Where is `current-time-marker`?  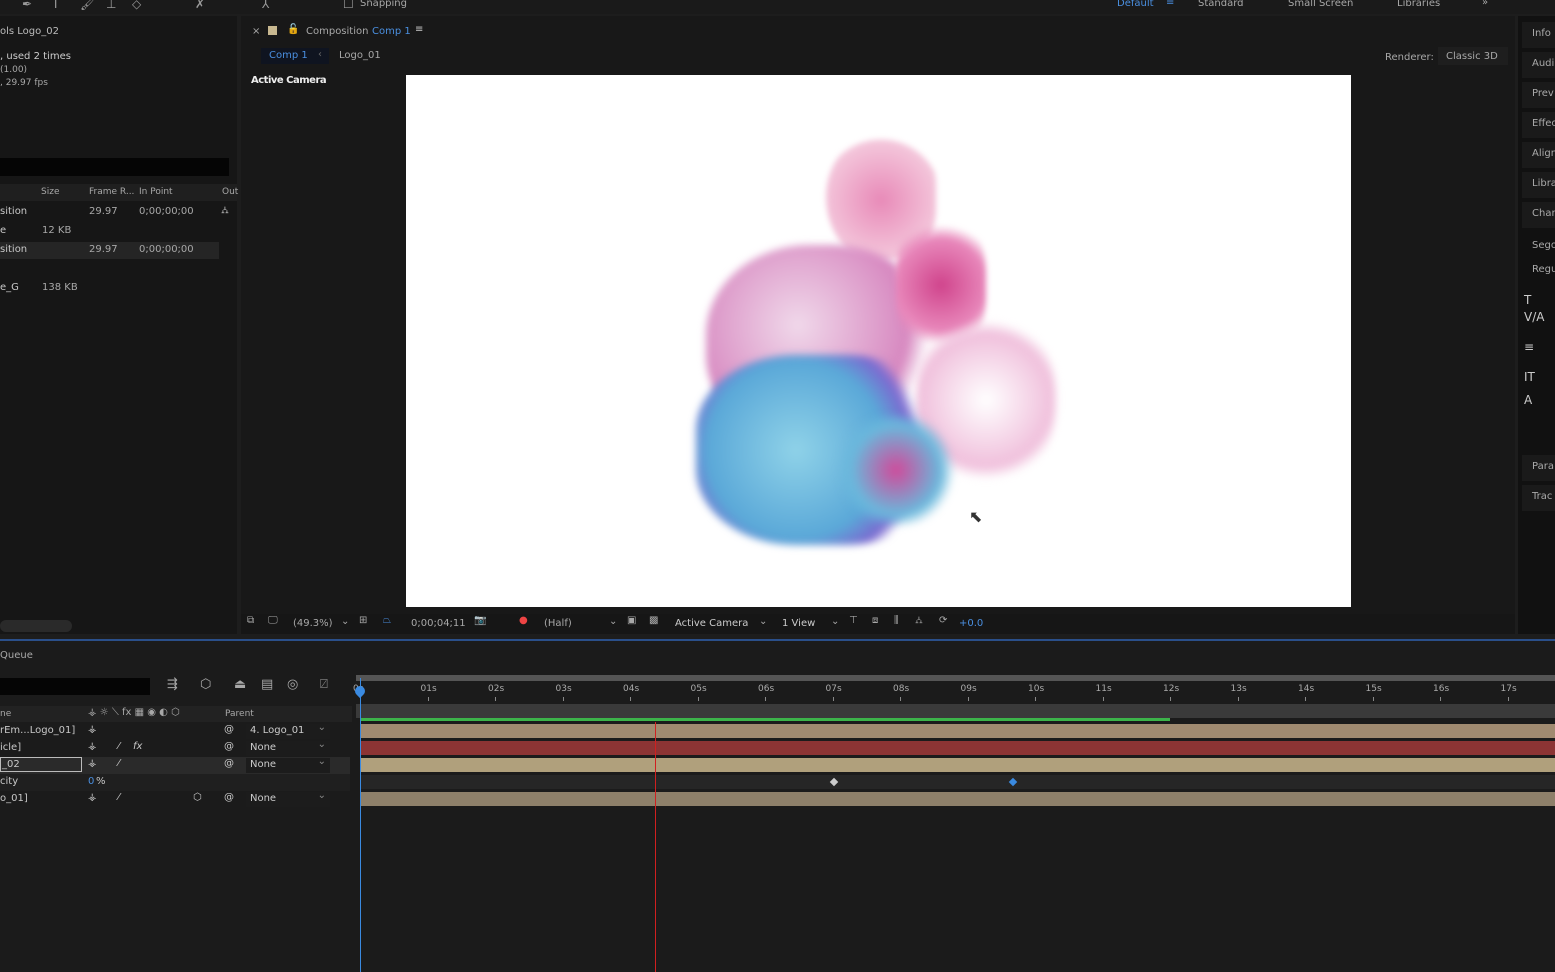 current-time-marker is located at coordinates (655, 847).